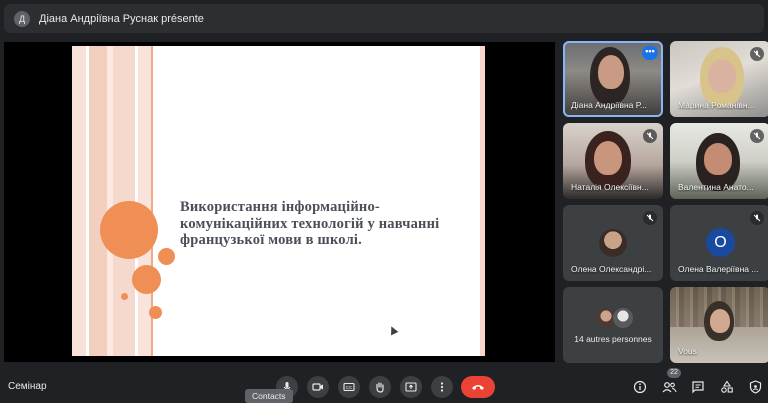 This screenshot has height=403, width=768. Describe the element at coordinates (687, 351) in the screenshot. I see `participant-name: Vous` at that location.